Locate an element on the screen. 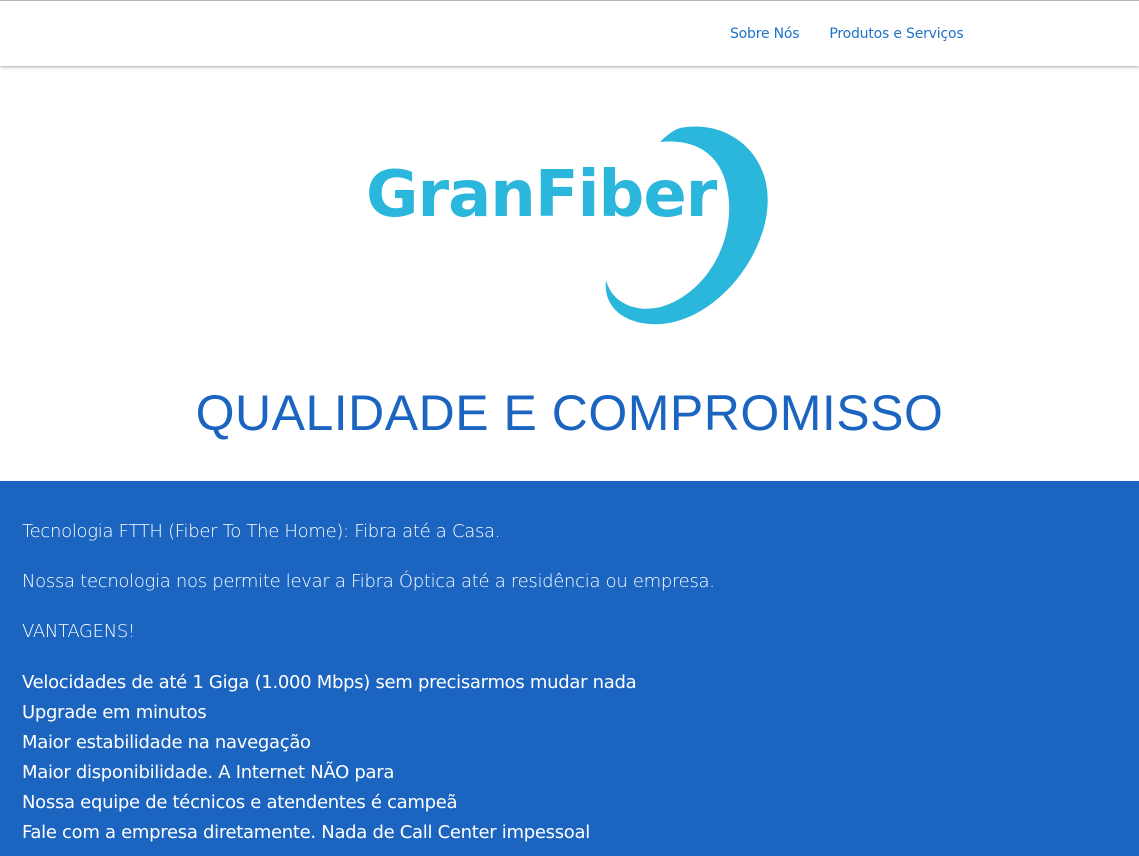 The height and width of the screenshot is (856, 1139). nav-link-produtos-servicos: Produtos e Serviços is located at coordinates (896, 34).